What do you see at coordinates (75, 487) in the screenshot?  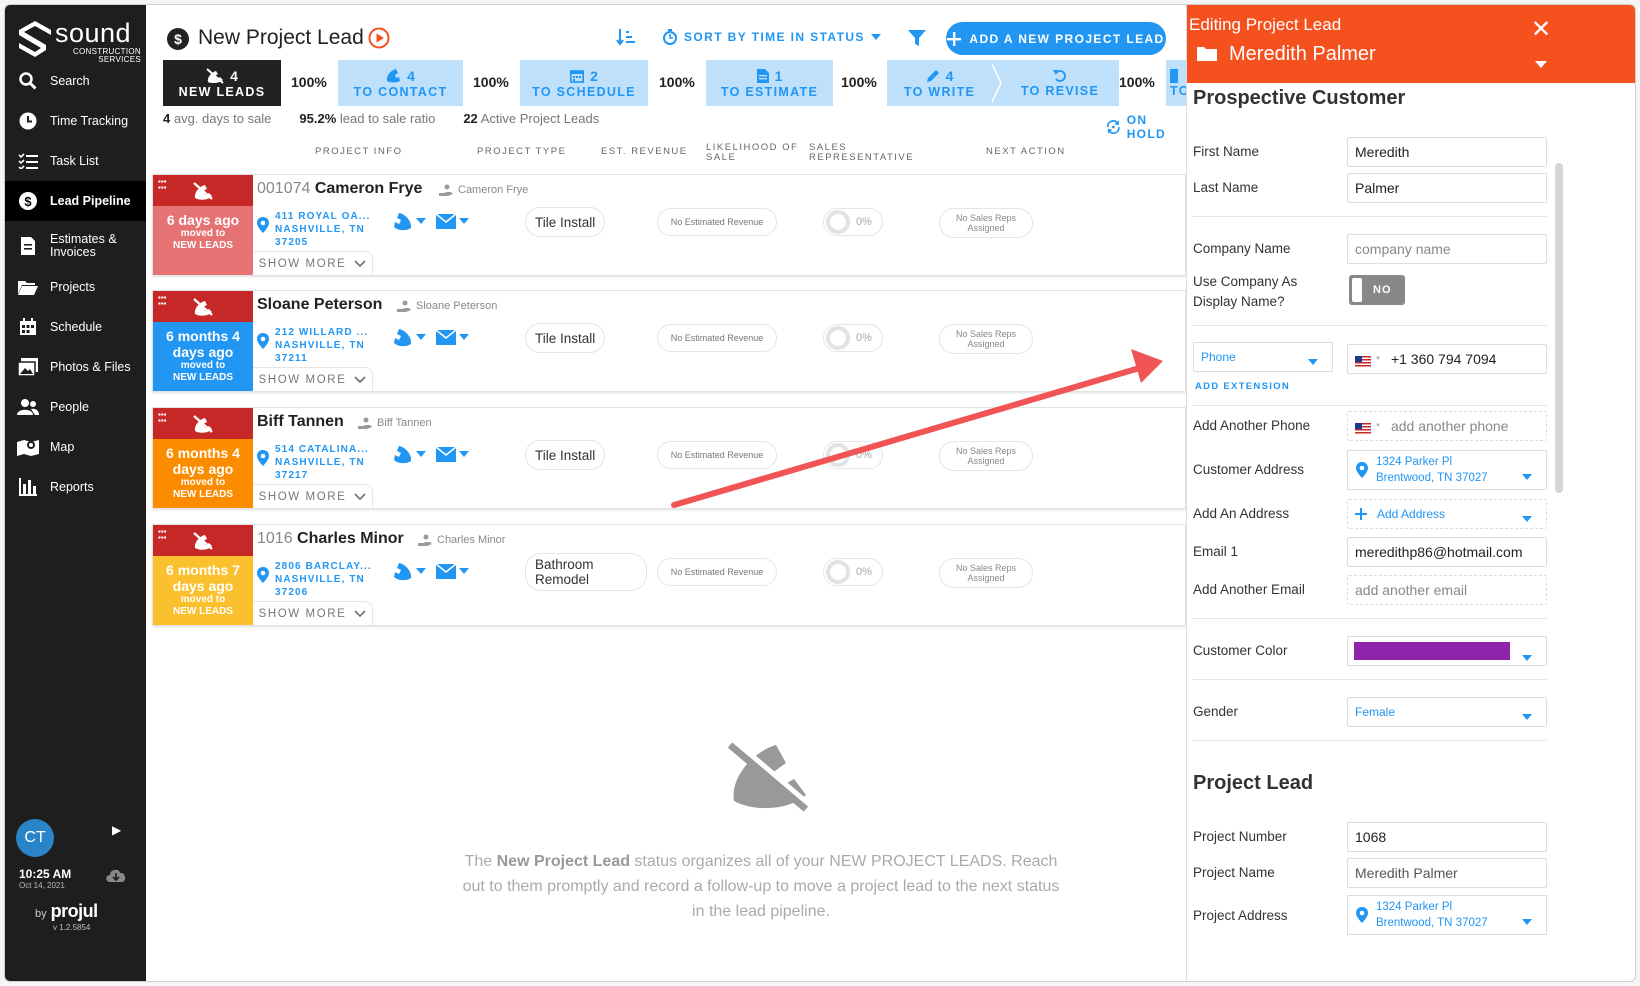 I see `sidebar-item-reports: Reports` at bounding box center [75, 487].